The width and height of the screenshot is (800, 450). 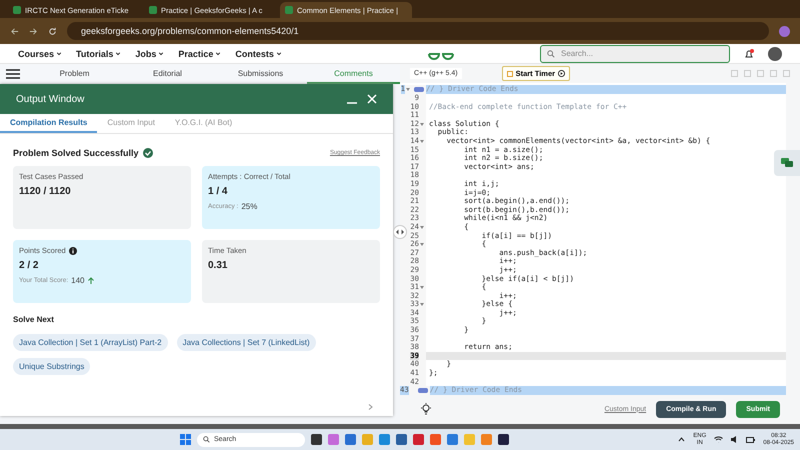 I want to click on bell-icon, so click(x=749, y=53).